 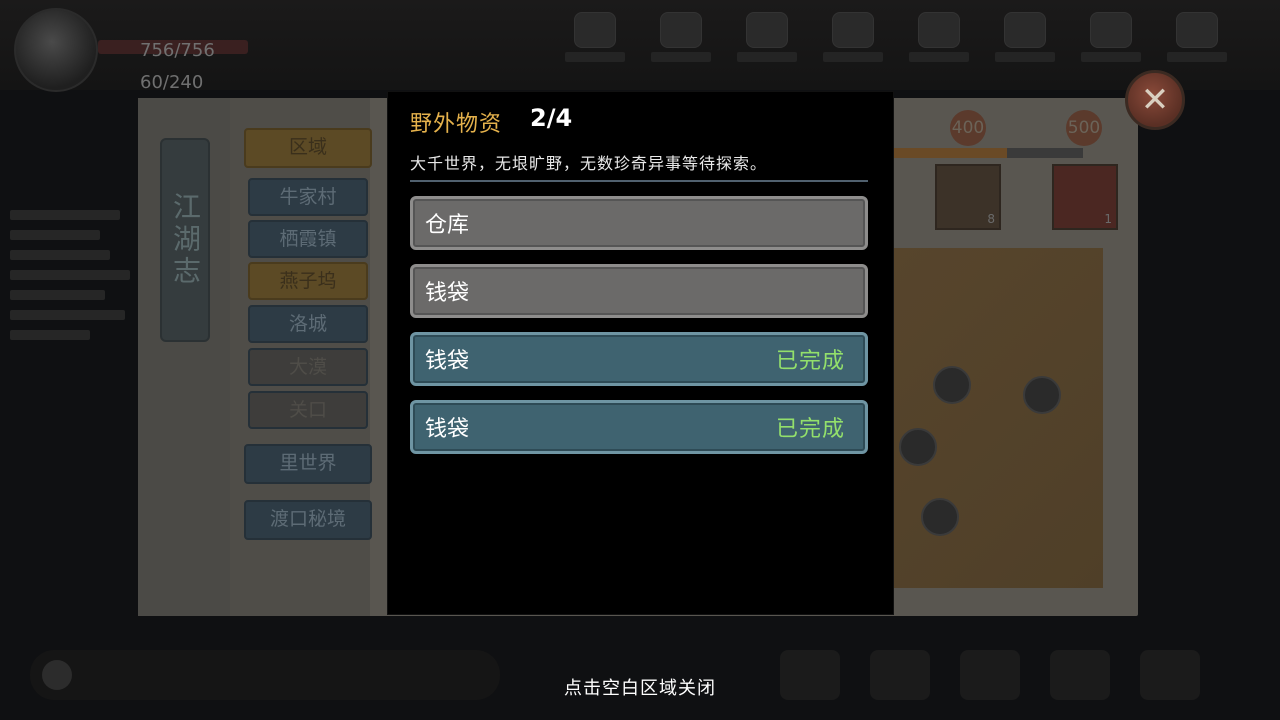 I want to click on exploration-progress-bar, so click(x=988, y=153).